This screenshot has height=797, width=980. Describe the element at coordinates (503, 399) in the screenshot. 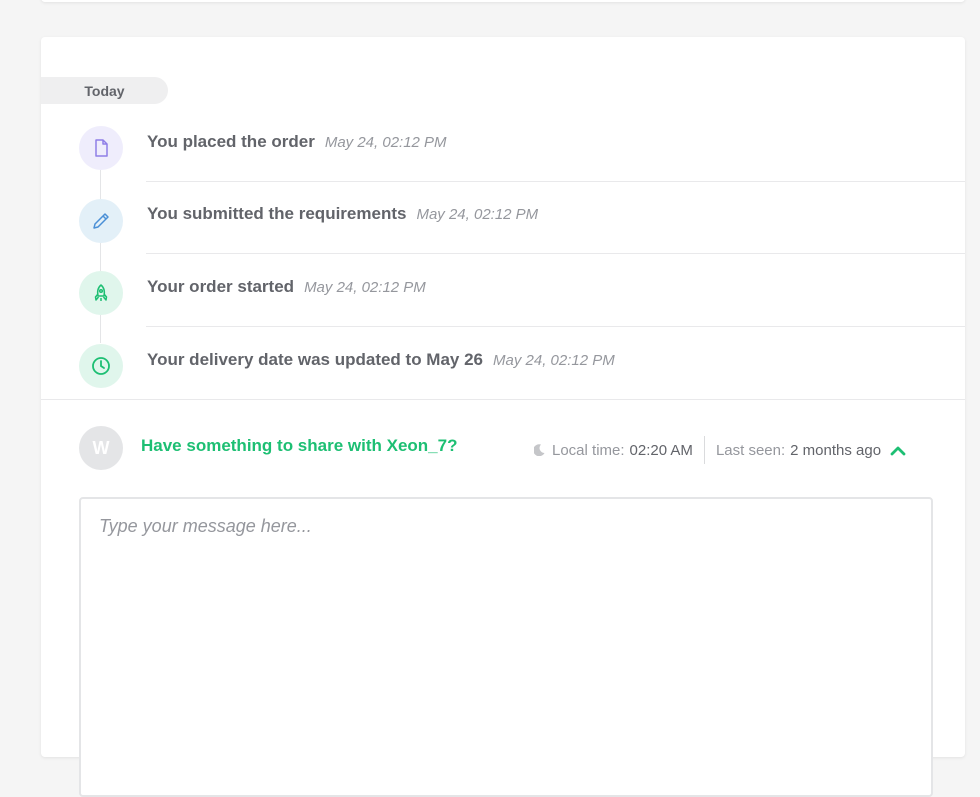

I see `section-divider` at that location.